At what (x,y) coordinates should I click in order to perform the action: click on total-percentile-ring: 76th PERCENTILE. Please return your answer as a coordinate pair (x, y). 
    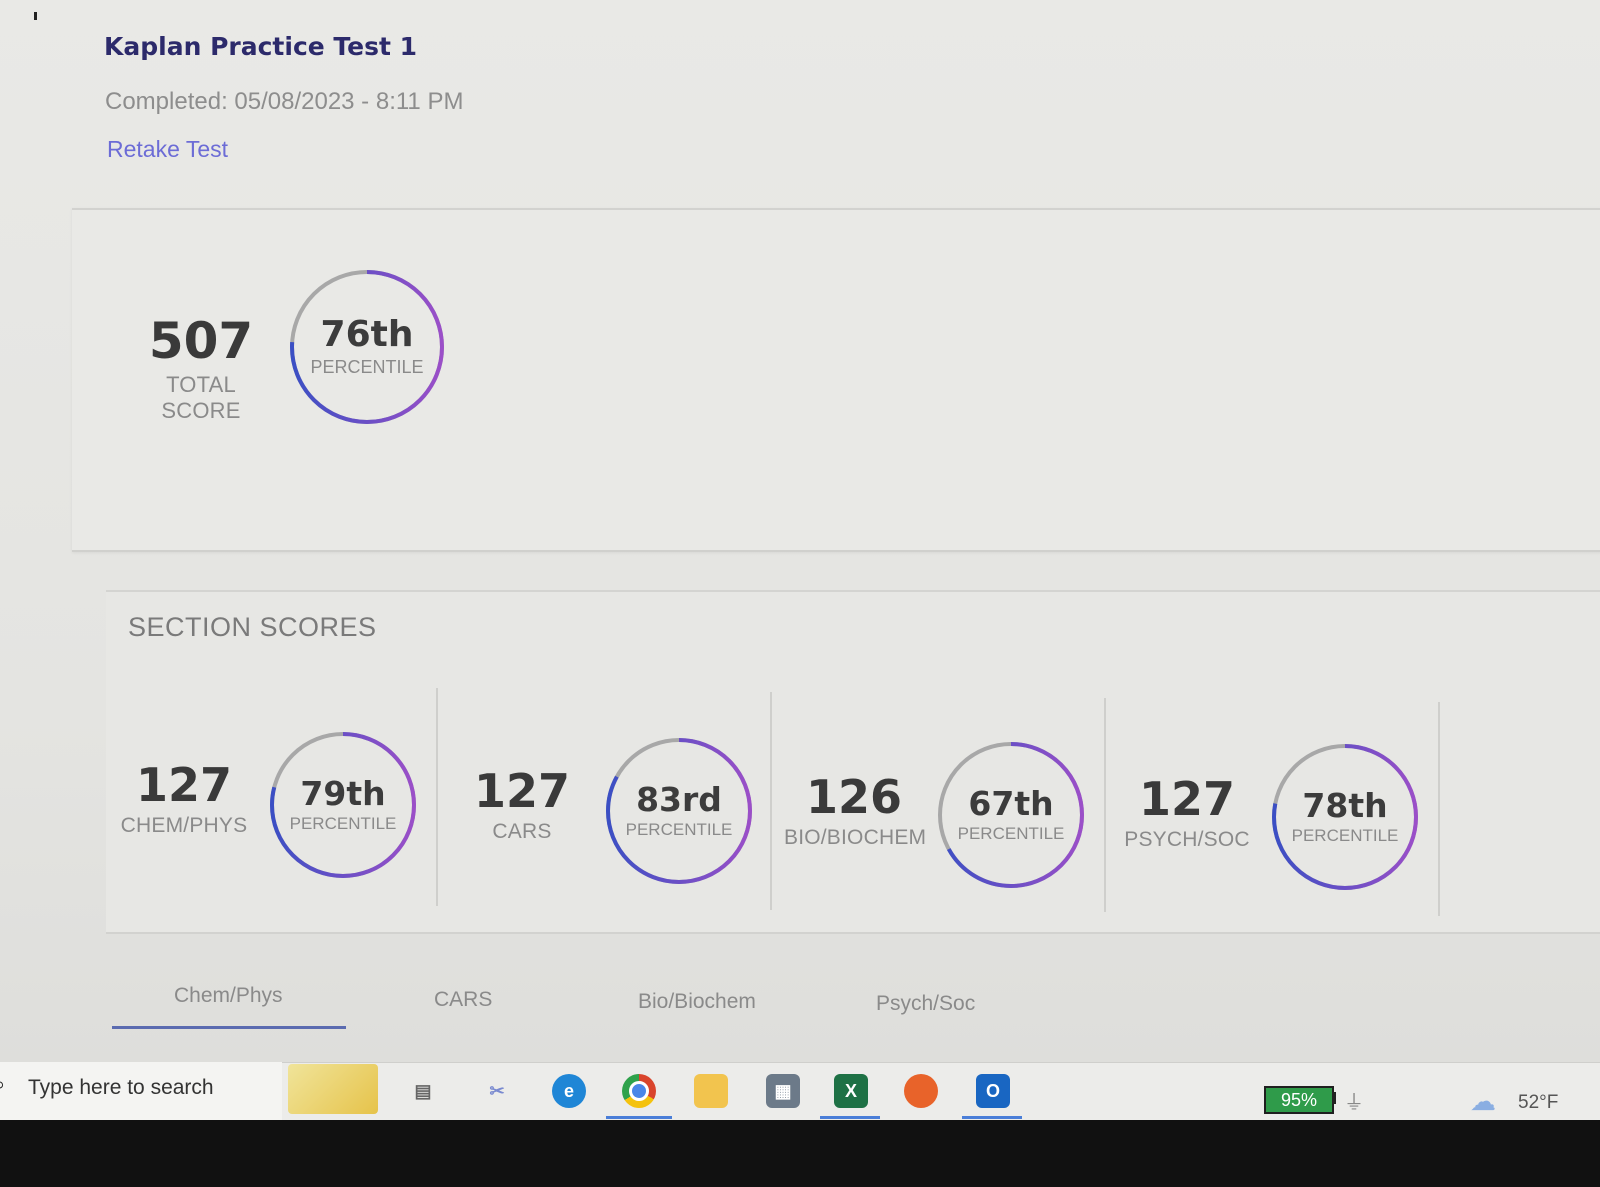
    Looking at the image, I should click on (367, 347).